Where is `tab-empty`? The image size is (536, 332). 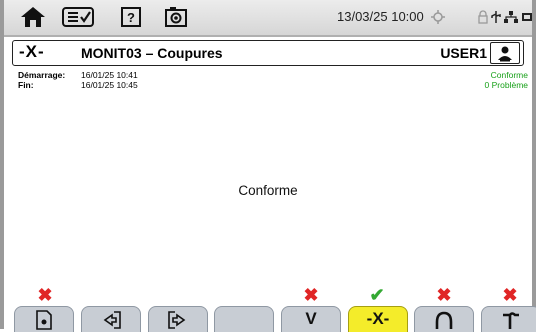 tab-empty is located at coordinates (244, 319).